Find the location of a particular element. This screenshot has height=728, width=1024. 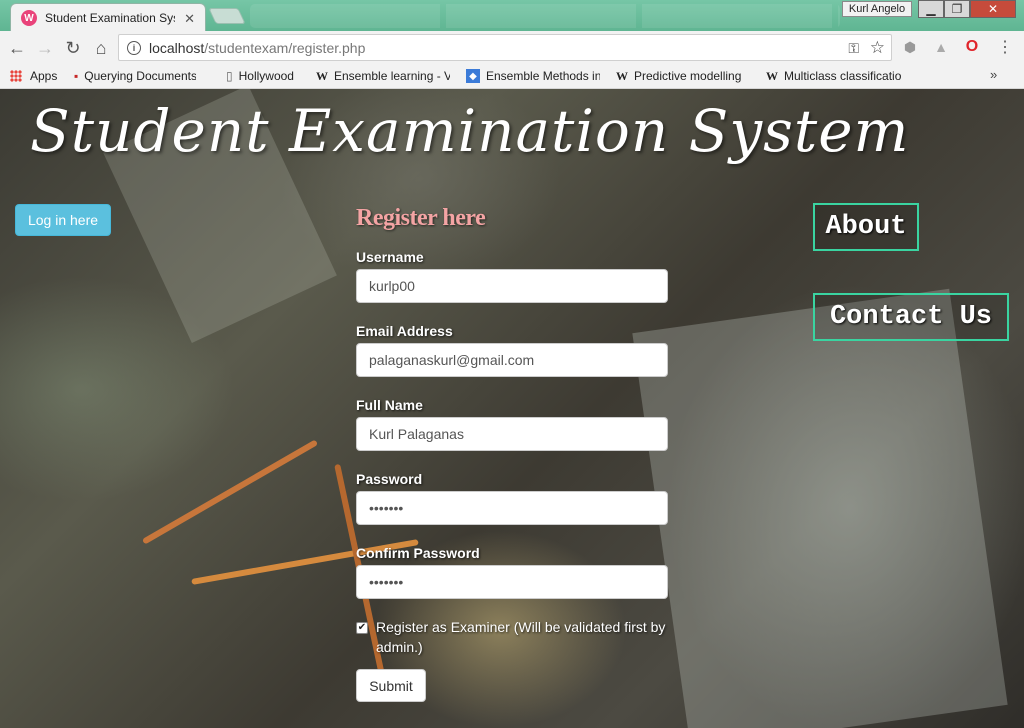

active-tab: W Student Examination Sys ✕ is located at coordinates (108, 17).